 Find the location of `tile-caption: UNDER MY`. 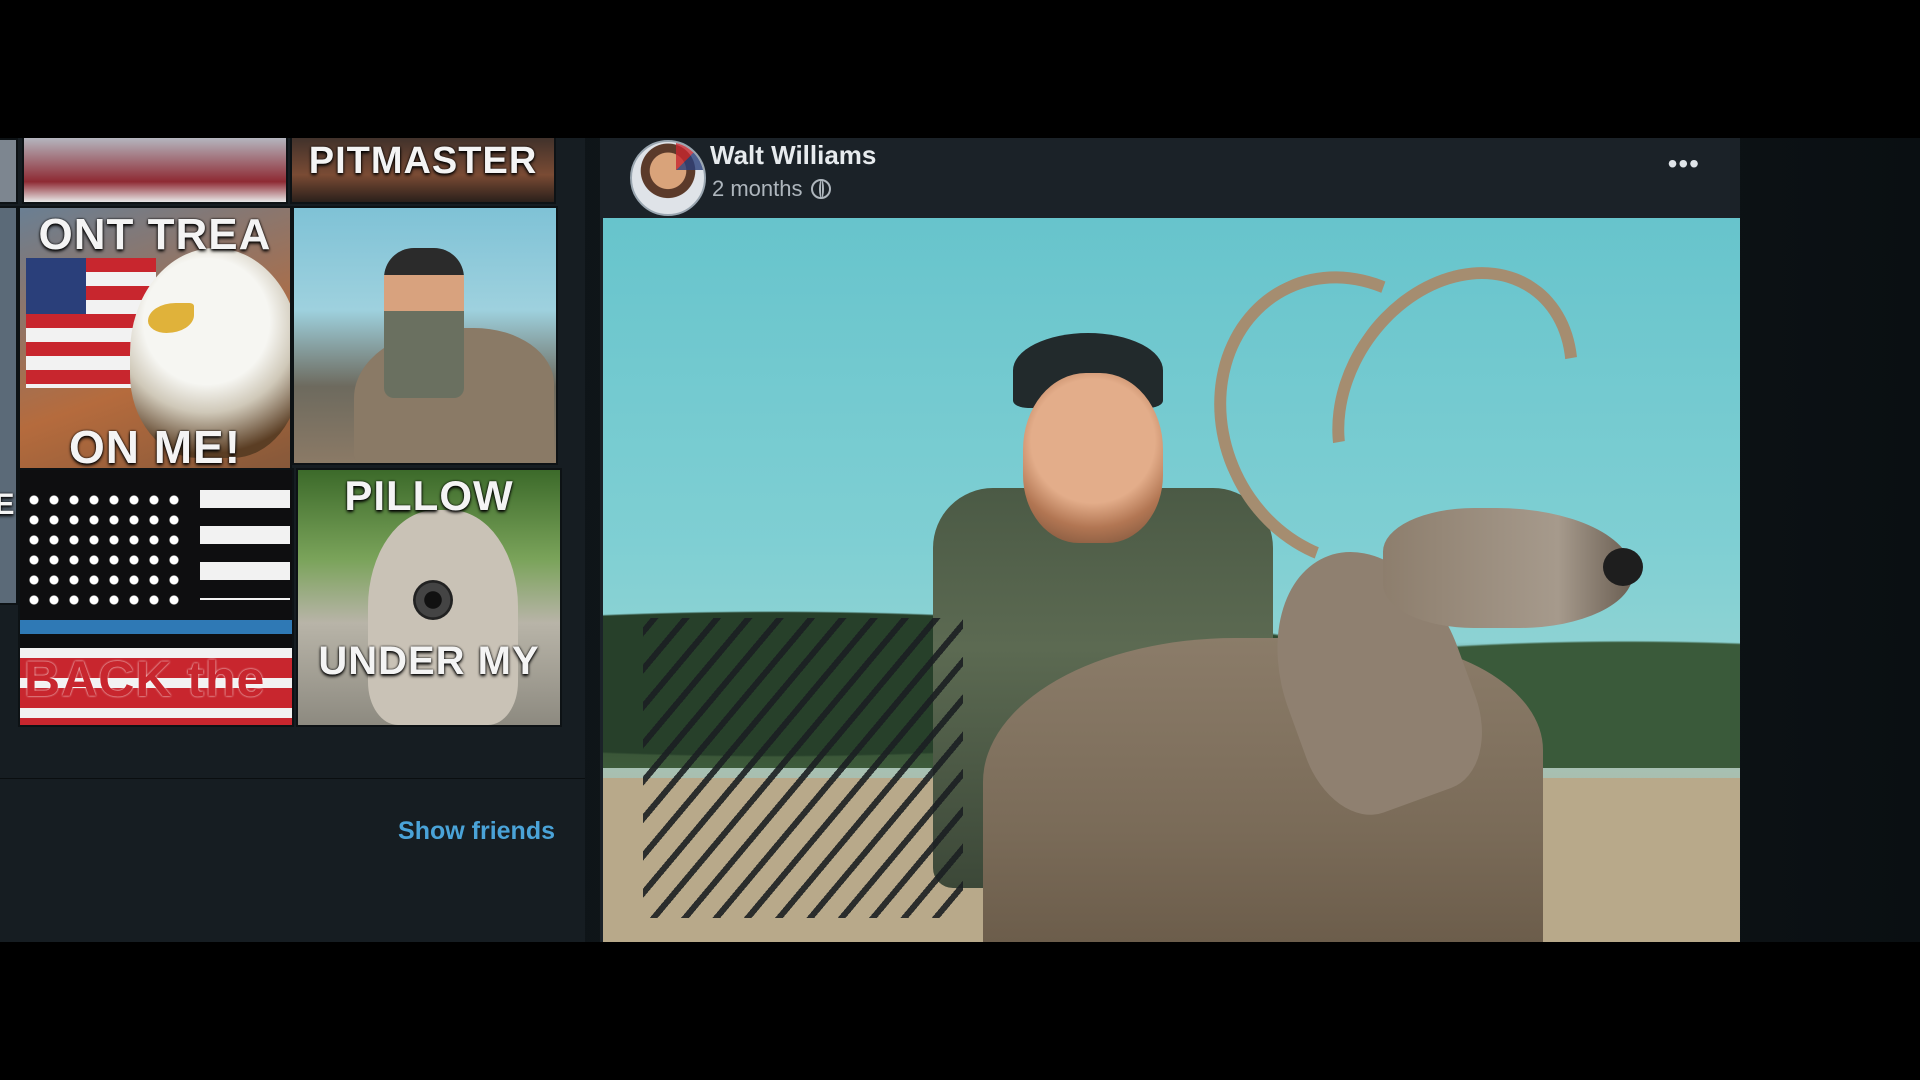

tile-caption: UNDER MY is located at coordinates (429, 661).